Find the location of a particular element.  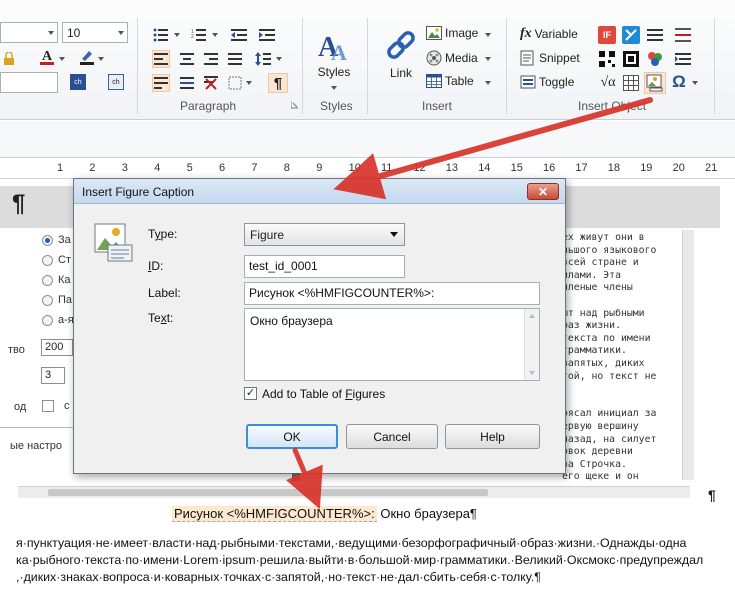

insert-toggle-button: Toggle is located at coordinates (547, 82).